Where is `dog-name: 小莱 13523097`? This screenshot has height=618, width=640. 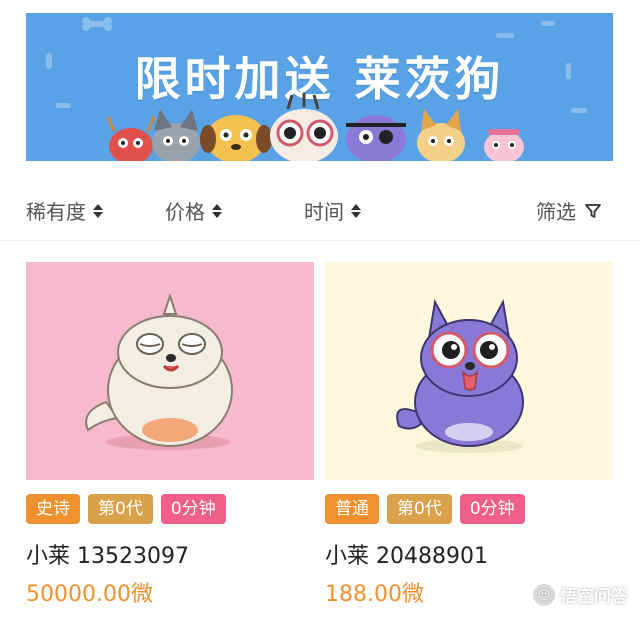 dog-name: 小莱 13523097 is located at coordinates (107, 556).